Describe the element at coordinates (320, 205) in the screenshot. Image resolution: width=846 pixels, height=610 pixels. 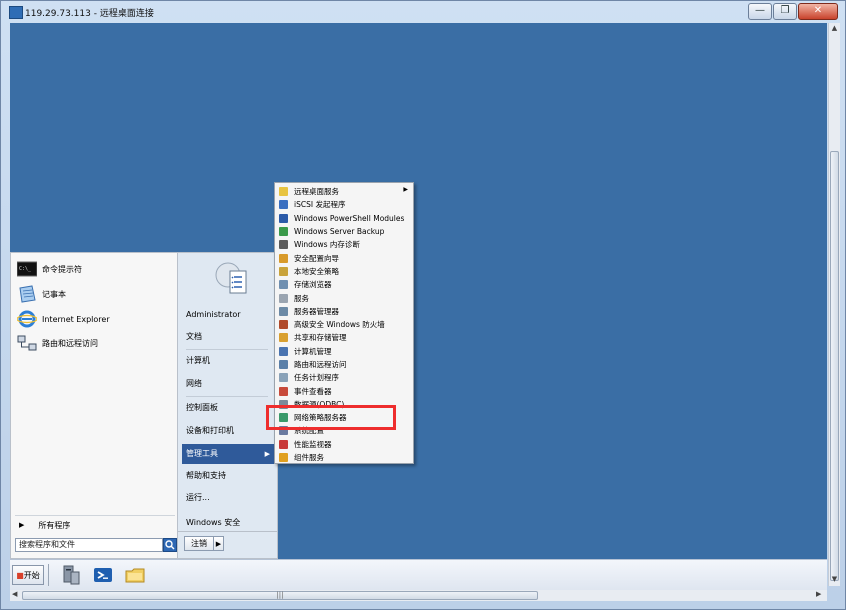
I see `admin-tool-label: iSCSI 发起程序` at that location.